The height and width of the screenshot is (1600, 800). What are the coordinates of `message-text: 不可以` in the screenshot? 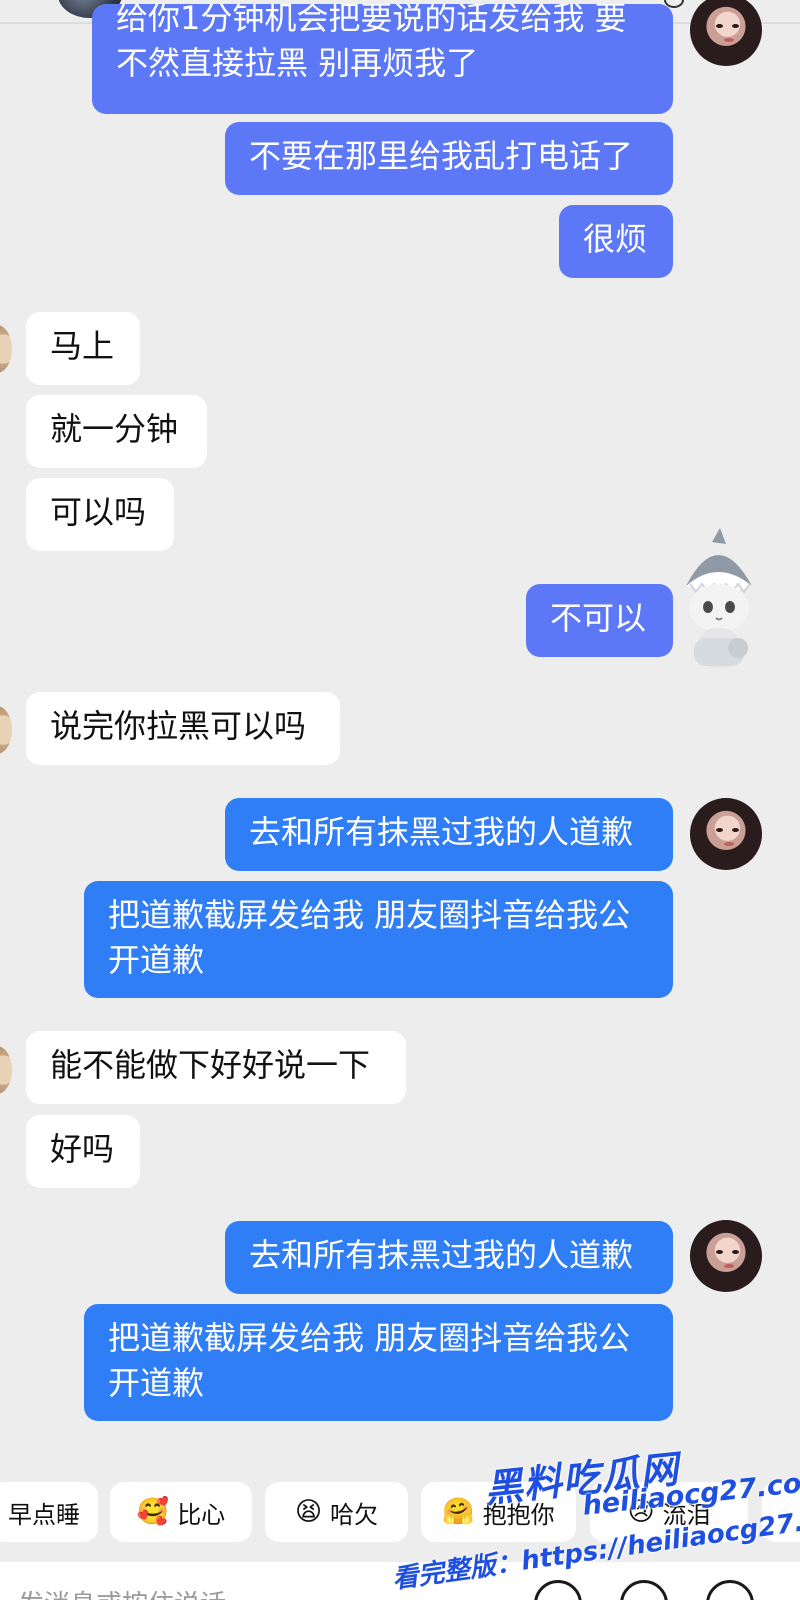 It's located at (598, 618).